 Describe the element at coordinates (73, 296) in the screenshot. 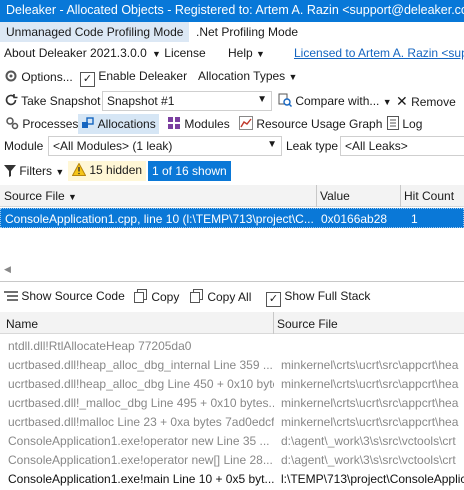

I see `show-source-code-label: Show Source Code` at that location.